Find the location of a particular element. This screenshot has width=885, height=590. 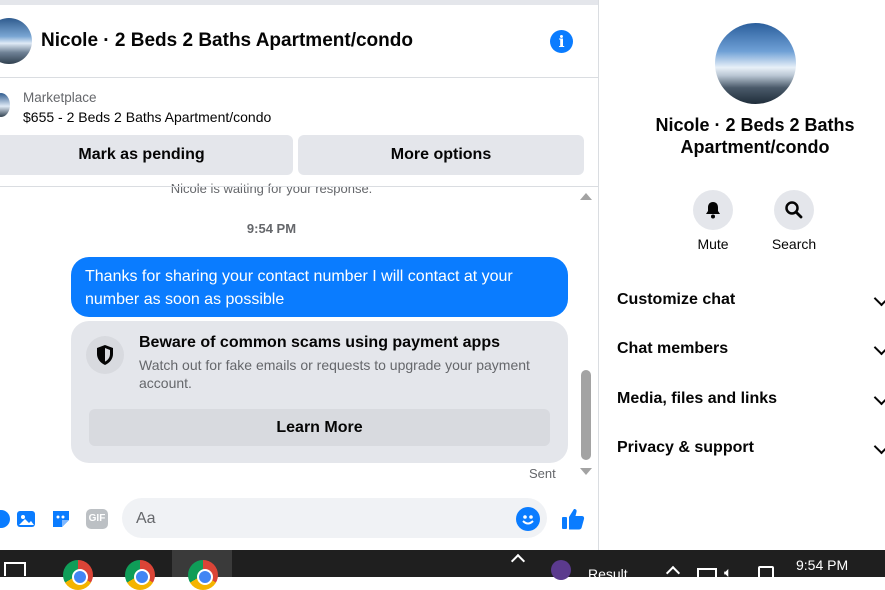

waiting-notice: Nicole is waiting for your response. is located at coordinates (271, 188).